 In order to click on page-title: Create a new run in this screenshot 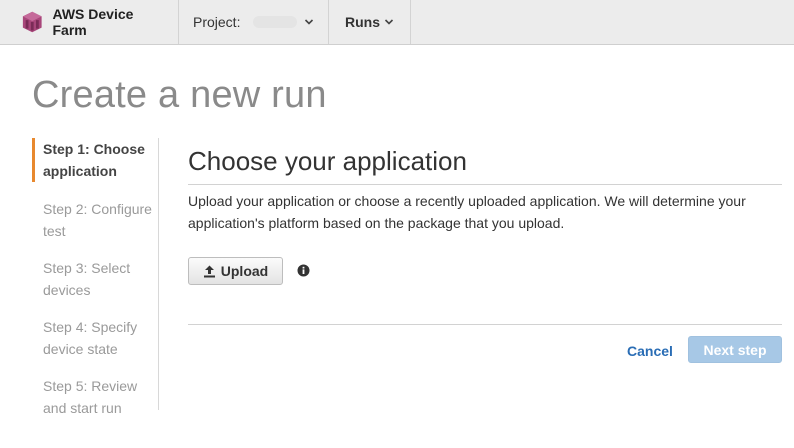, I will do `click(179, 95)`.